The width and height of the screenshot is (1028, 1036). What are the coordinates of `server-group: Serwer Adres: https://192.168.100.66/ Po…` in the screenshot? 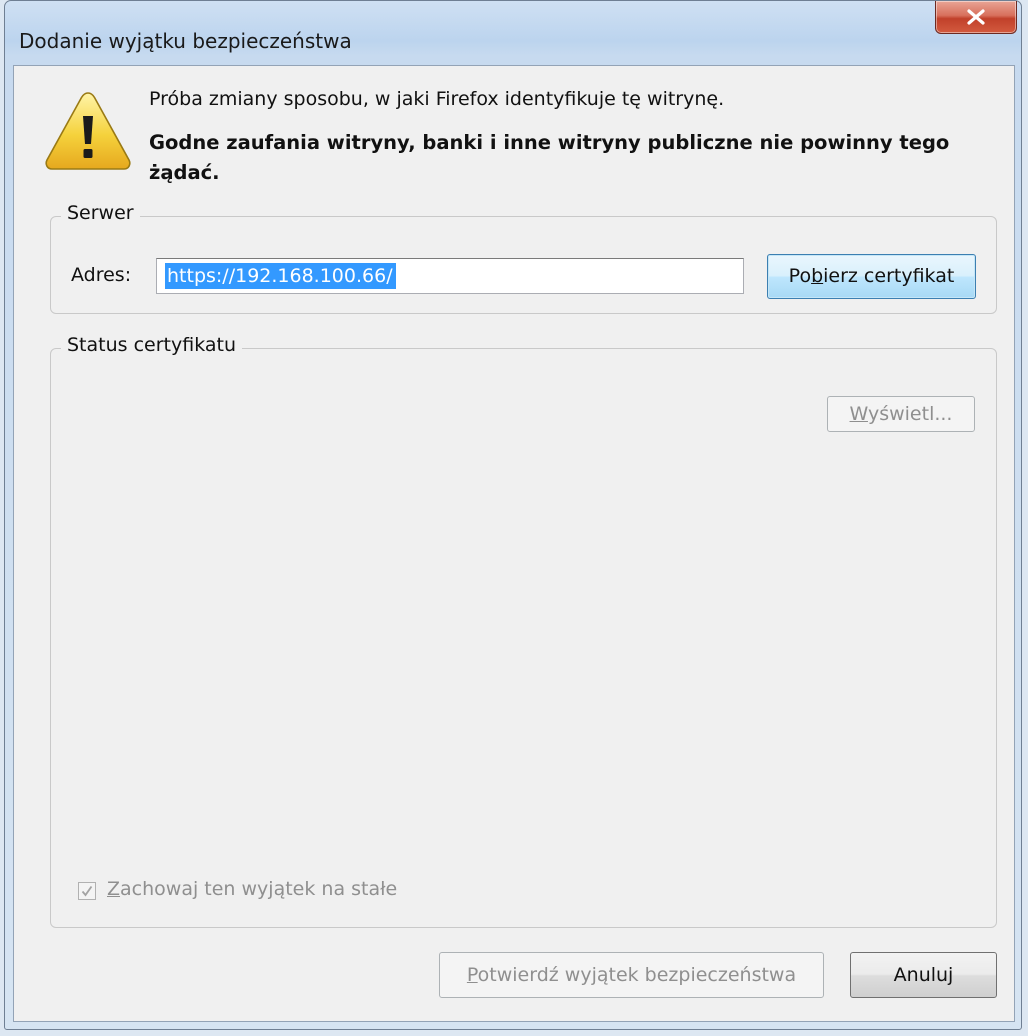 It's located at (523, 258).